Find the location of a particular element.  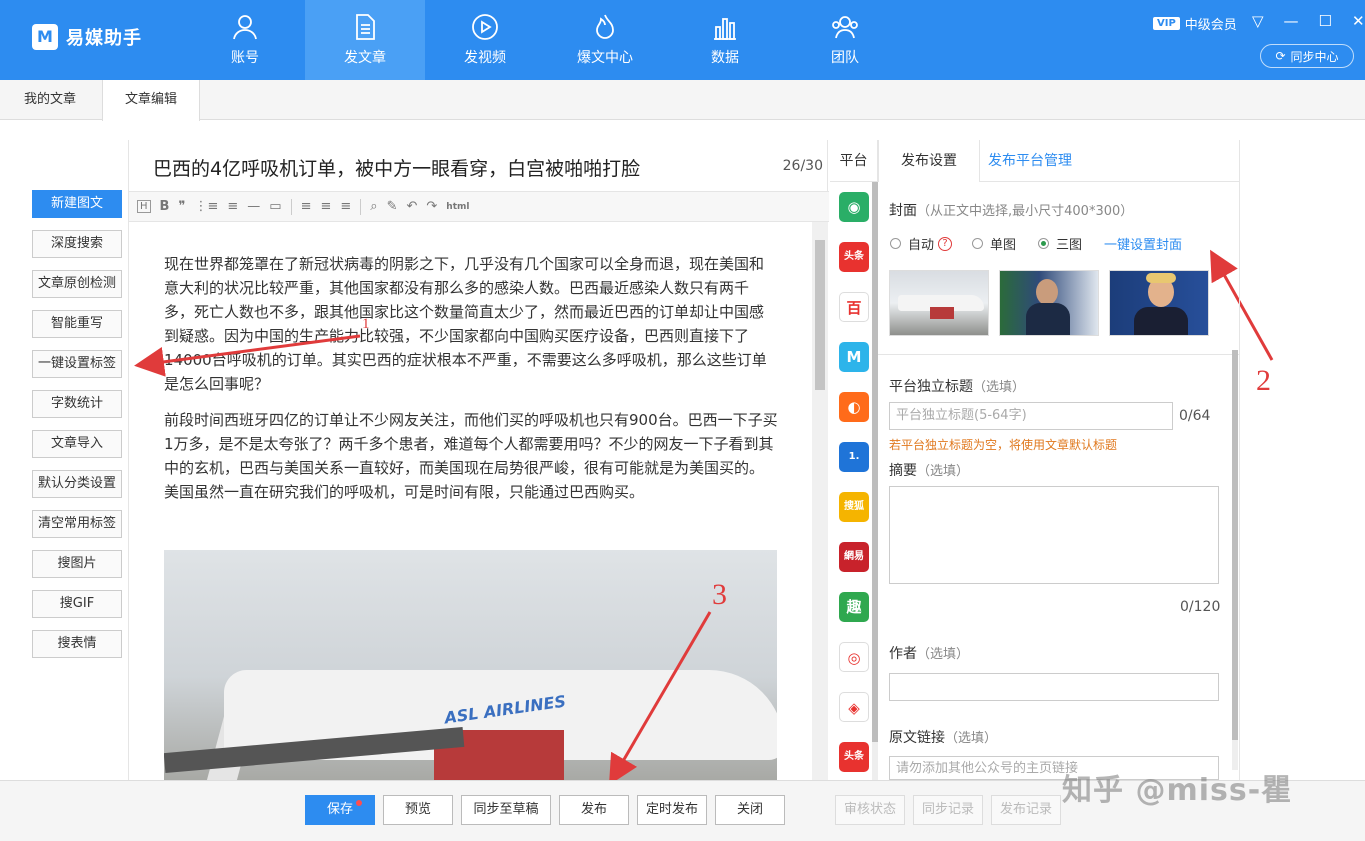

quote-icon: ❞ is located at coordinates (181, 206).